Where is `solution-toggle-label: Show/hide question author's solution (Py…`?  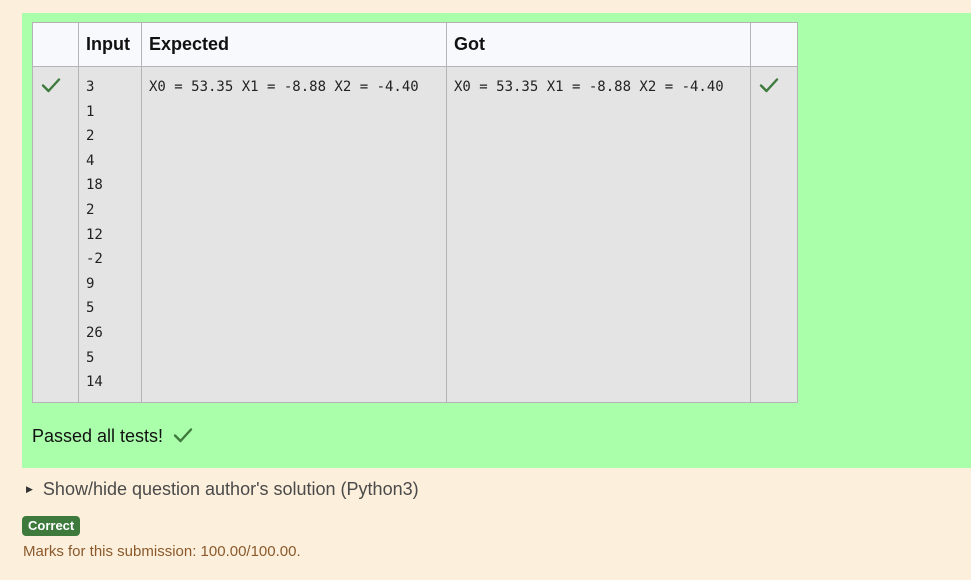 solution-toggle-label: Show/hide question author's solution (Py… is located at coordinates (230, 489).